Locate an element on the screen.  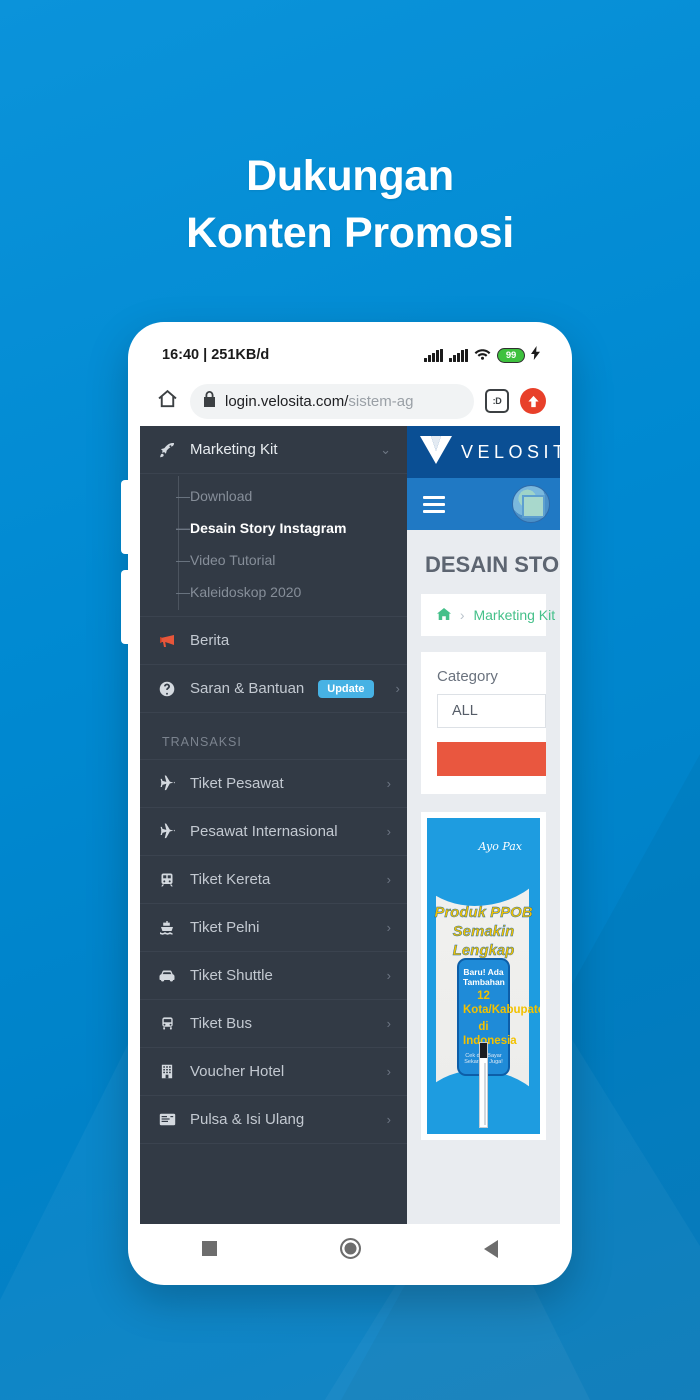
headline-line-1: Dukungan is located at coordinates (350, 176).